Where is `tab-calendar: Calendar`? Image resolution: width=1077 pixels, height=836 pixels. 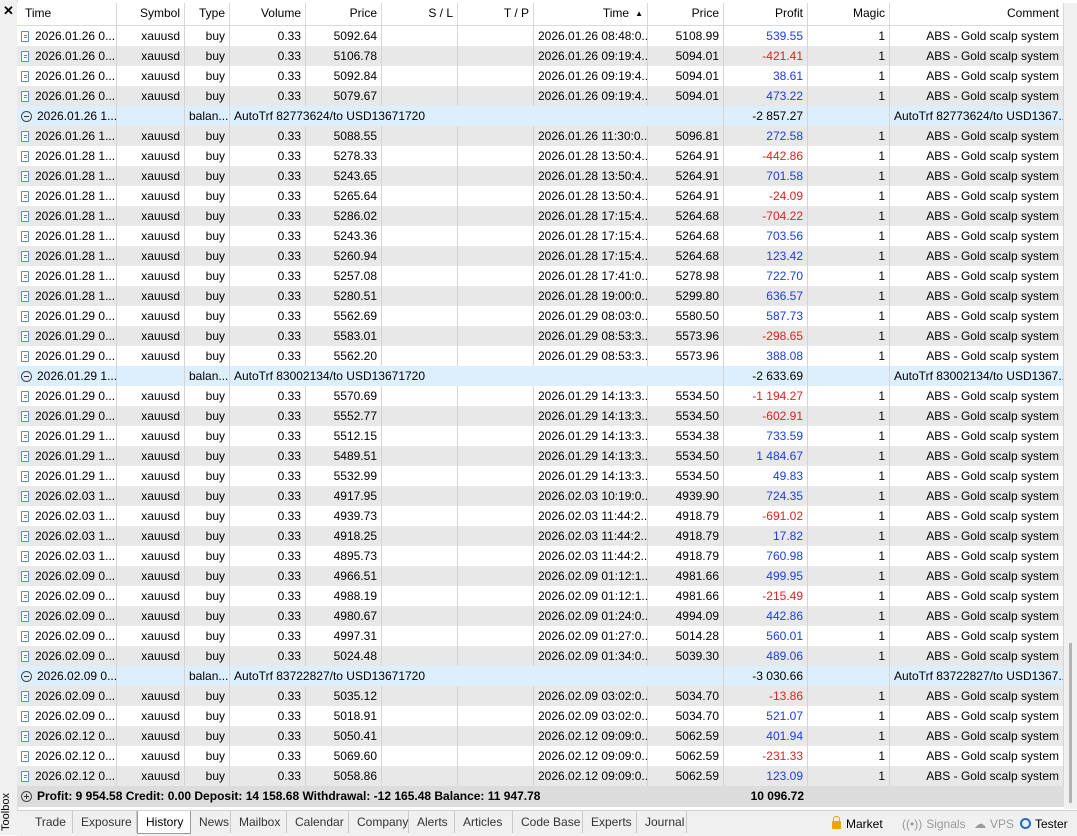
tab-calendar: Calendar is located at coordinates (318, 822).